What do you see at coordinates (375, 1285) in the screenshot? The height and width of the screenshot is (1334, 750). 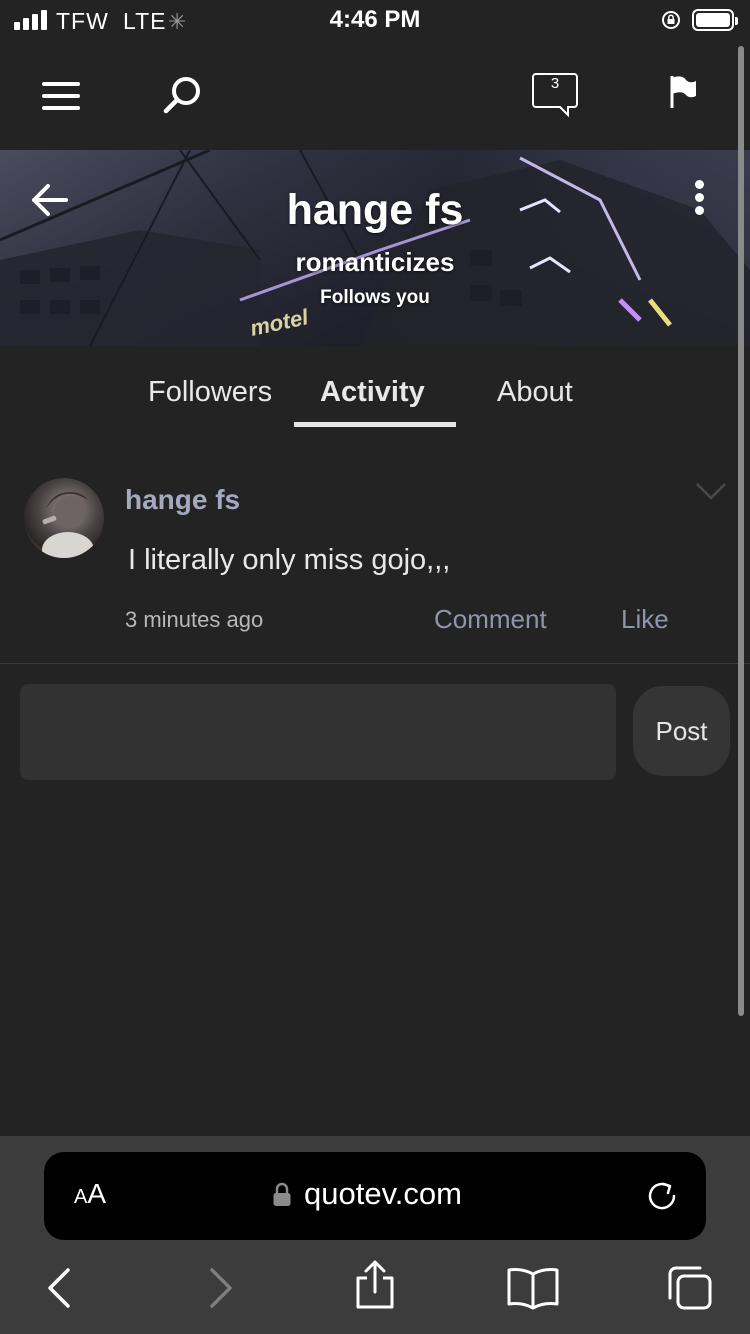 I see `share-icon` at bounding box center [375, 1285].